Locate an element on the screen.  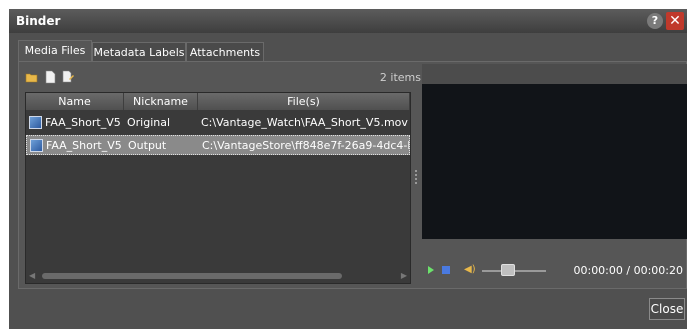
tab-media-files: Media Files is located at coordinates (55, 51).